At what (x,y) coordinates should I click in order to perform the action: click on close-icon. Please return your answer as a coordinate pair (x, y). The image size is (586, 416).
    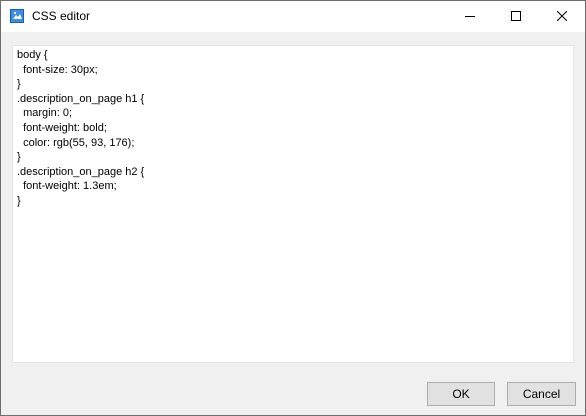
    Looking at the image, I should click on (562, 17).